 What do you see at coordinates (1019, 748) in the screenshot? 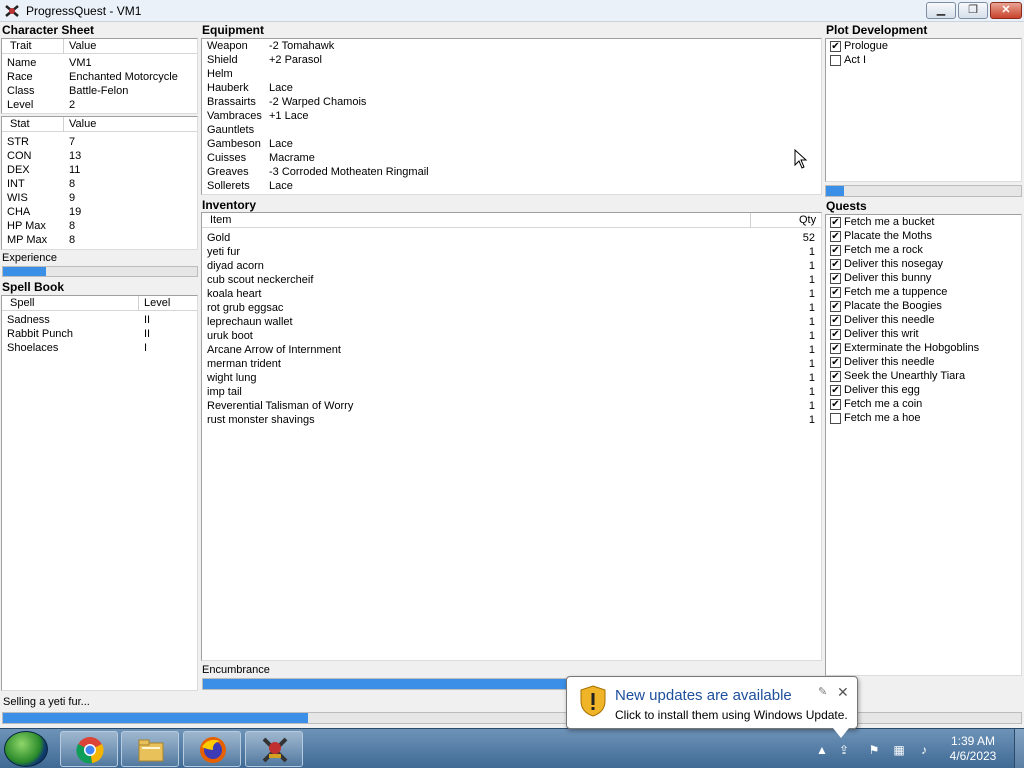
I see `show-desktop-button` at bounding box center [1019, 748].